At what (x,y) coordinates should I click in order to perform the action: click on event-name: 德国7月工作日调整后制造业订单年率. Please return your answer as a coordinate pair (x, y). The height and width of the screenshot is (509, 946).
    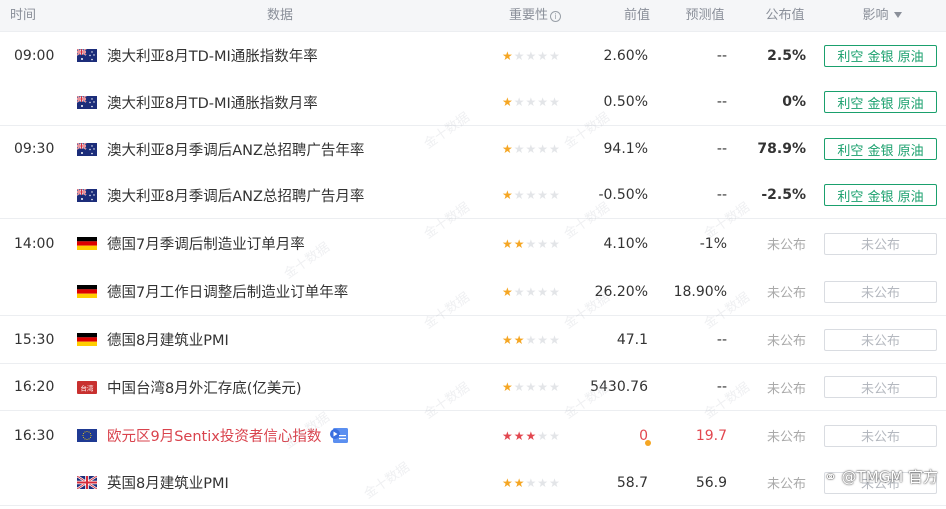
    Looking at the image, I should click on (227, 291).